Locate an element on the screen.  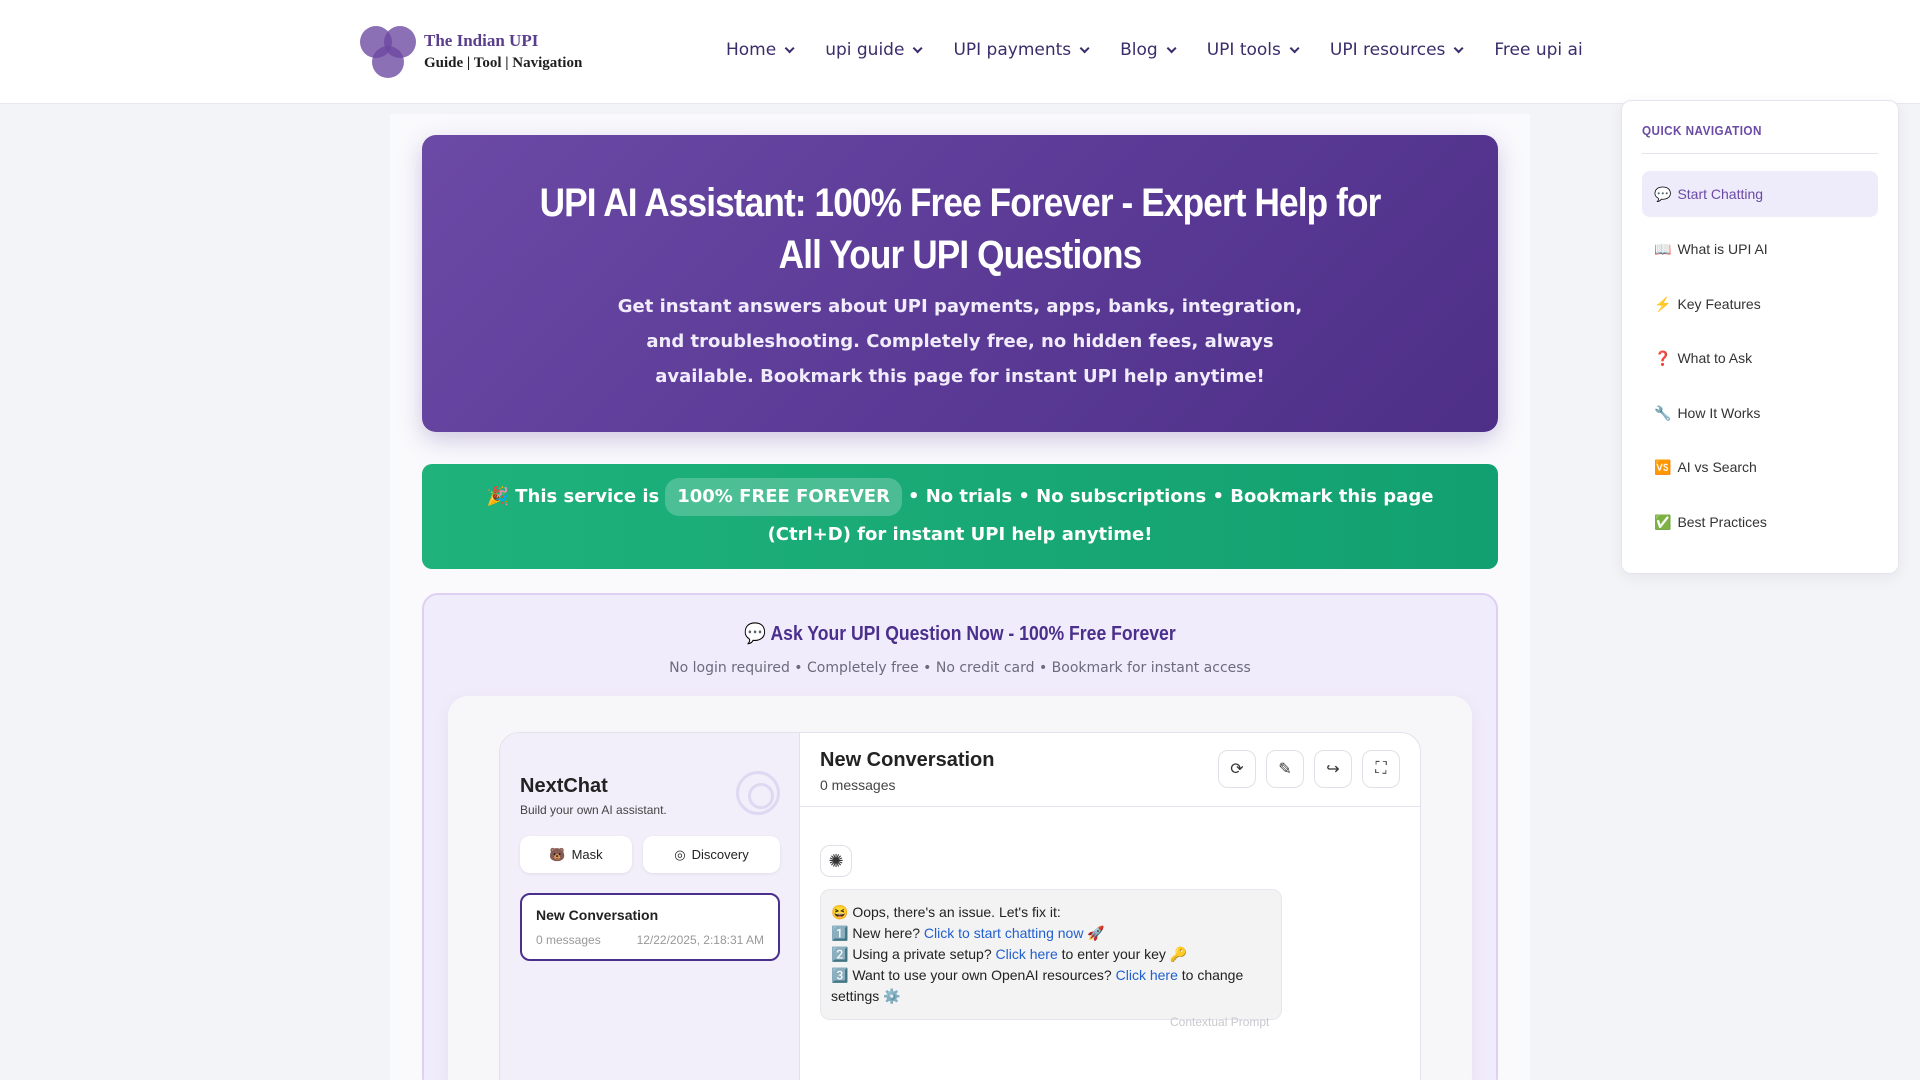
quick-nav-start-chatting: 💬 Start Chatting is located at coordinates (1760, 194).